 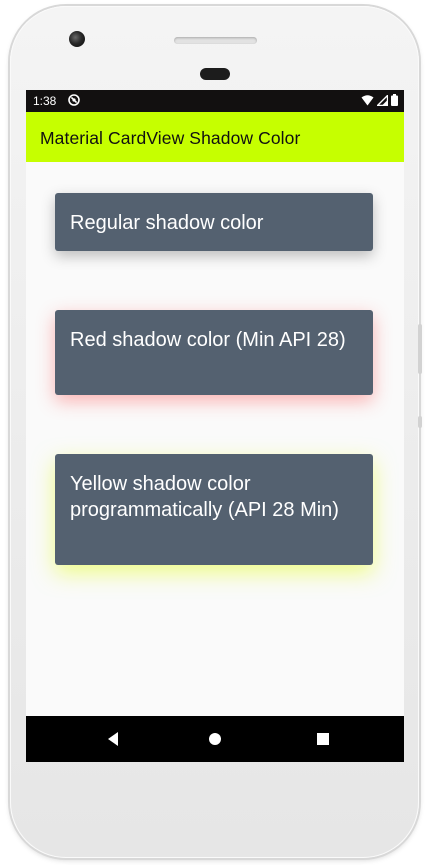 What do you see at coordinates (420, 422) in the screenshot?
I see `volume-button` at bounding box center [420, 422].